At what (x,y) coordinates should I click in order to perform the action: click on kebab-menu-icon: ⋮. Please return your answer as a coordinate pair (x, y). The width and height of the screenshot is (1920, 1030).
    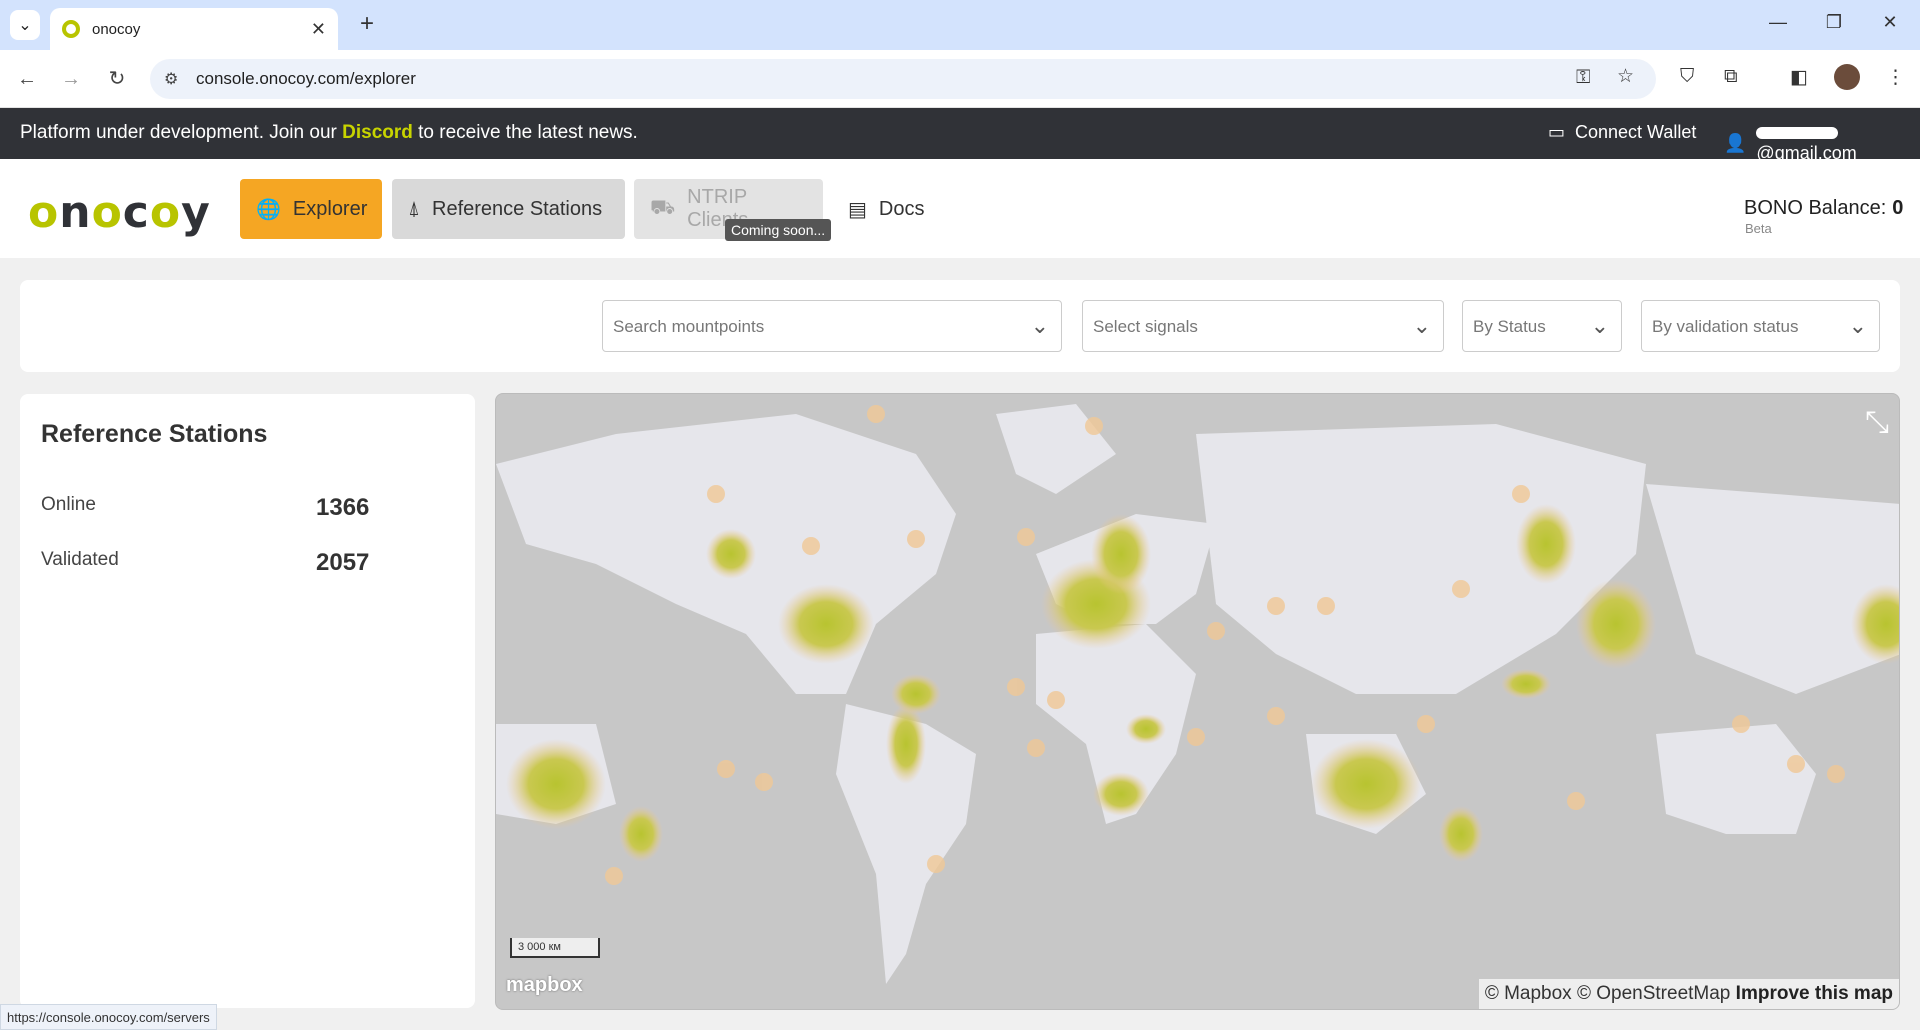
    Looking at the image, I should click on (1895, 77).